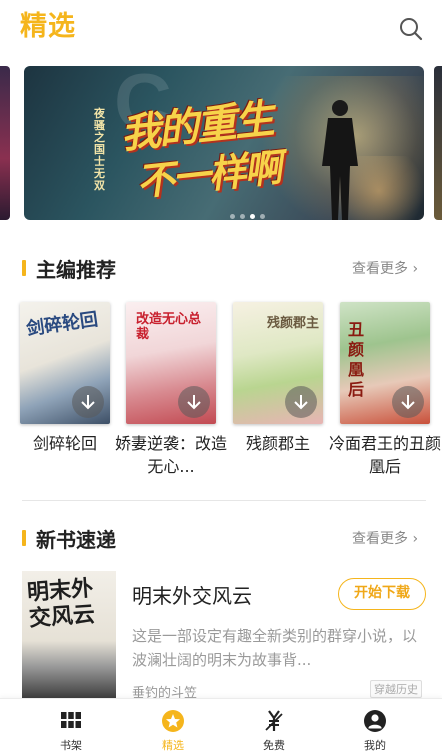 The image size is (442, 756). What do you see at coordinates (274, 721) in the screenshot?
I see `free-ticket-icon` at bounding box center [274, 721].